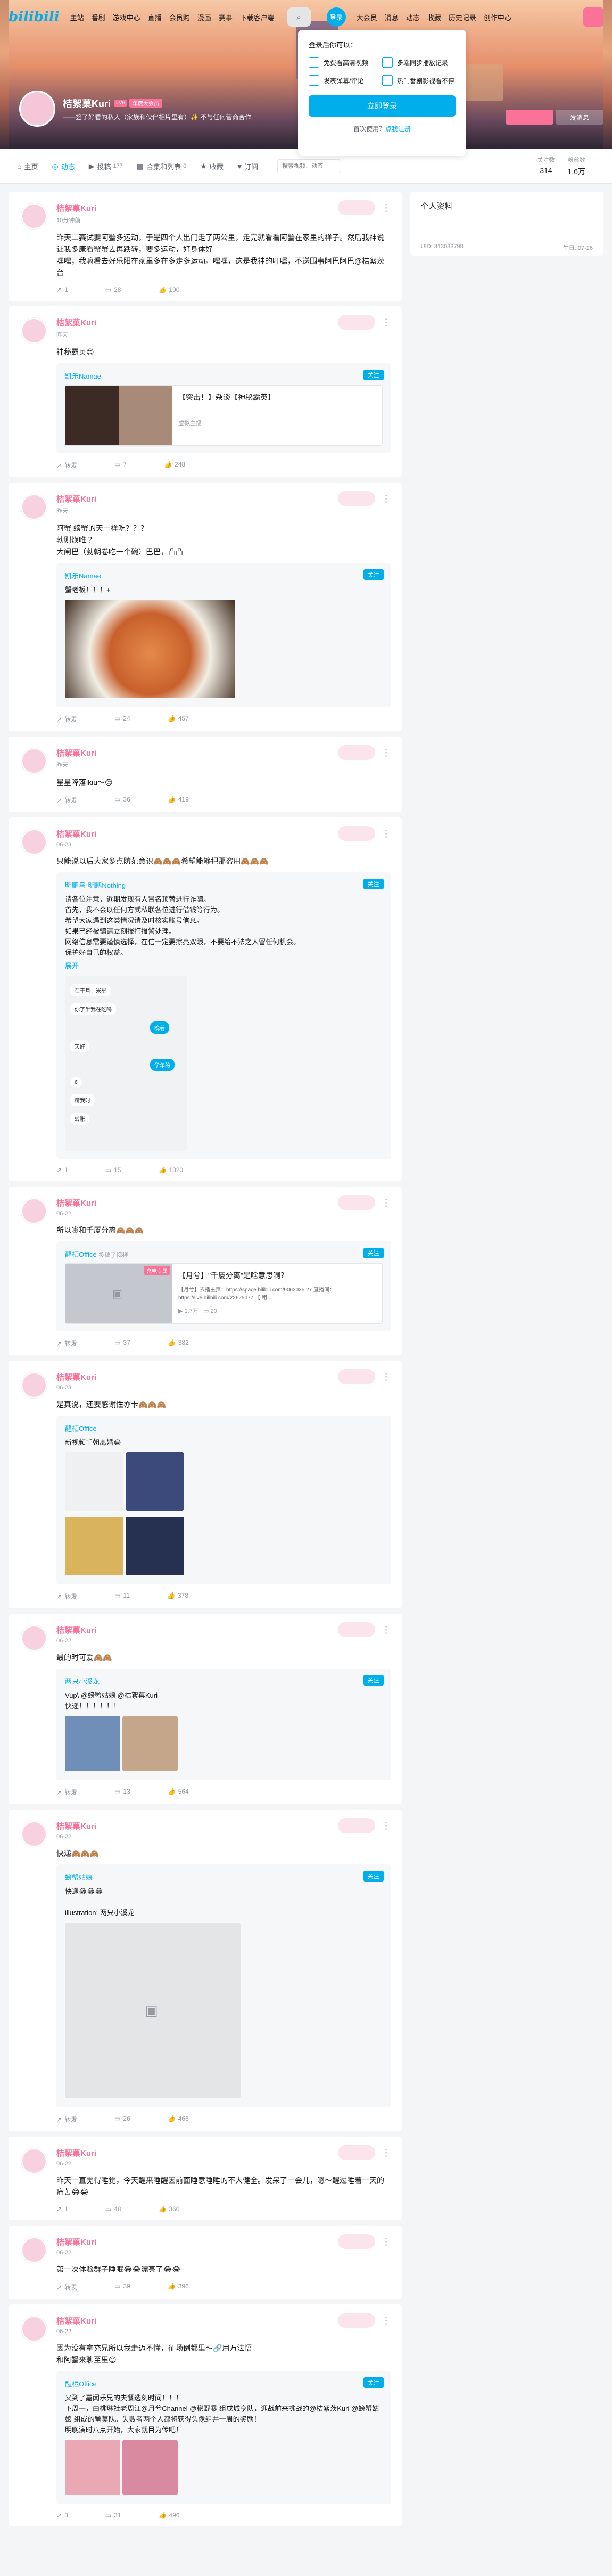 This screenshot has height=2576, width=612. Describe the element at coordinates (179, 1343) in the screenshot. I see `like-button: 👍 382` at that location.